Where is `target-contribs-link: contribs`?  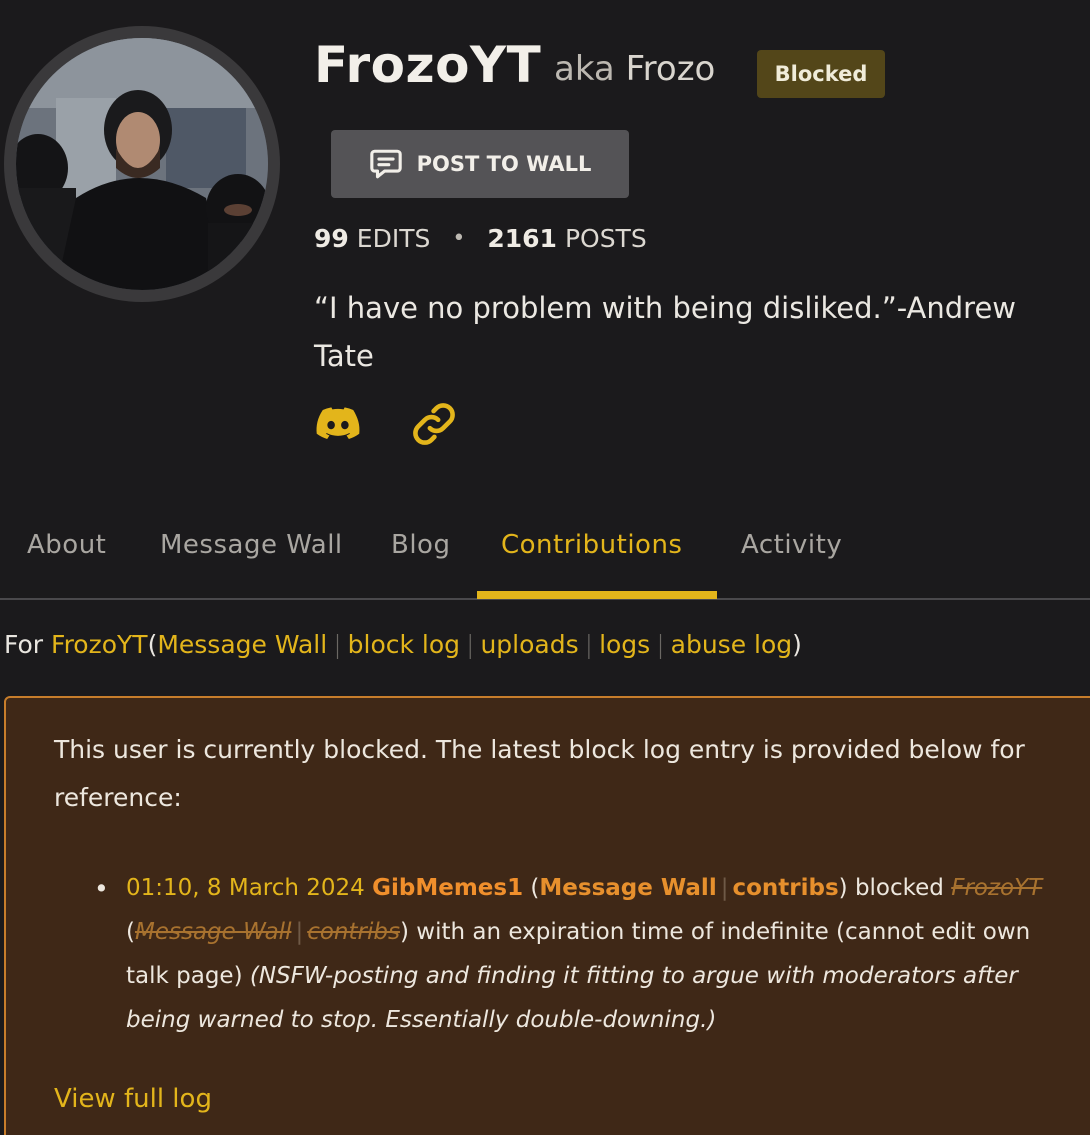
target-contribs-link: contribs is located at coordinates (353, 932).